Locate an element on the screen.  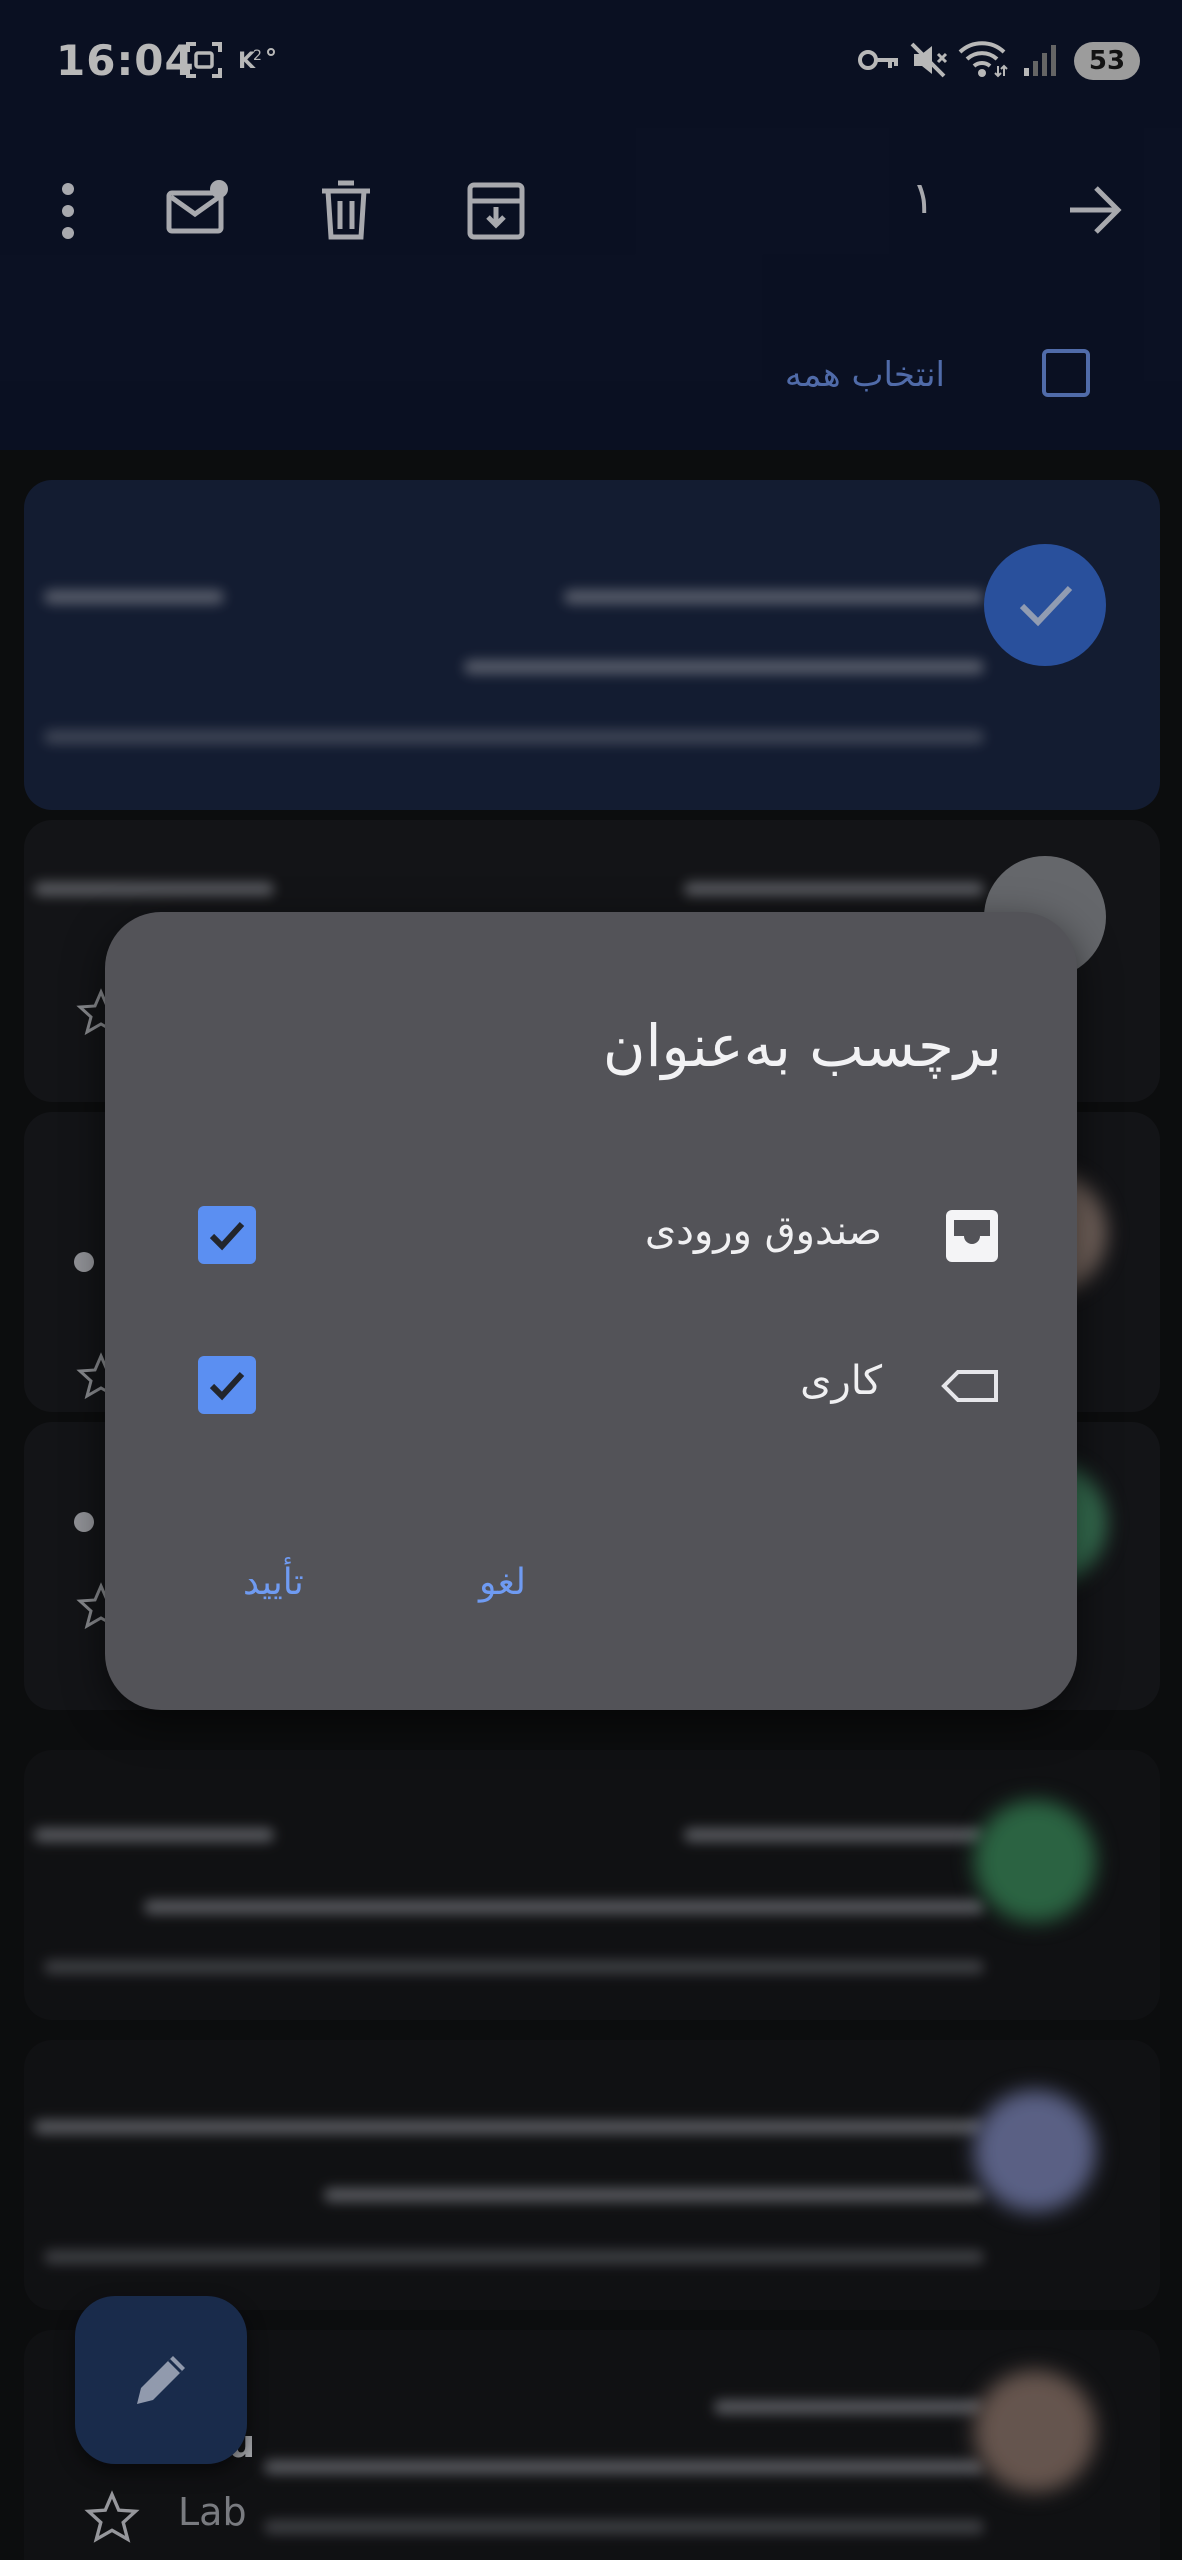
label-tag-icon is located at coordinates (971, 1388).